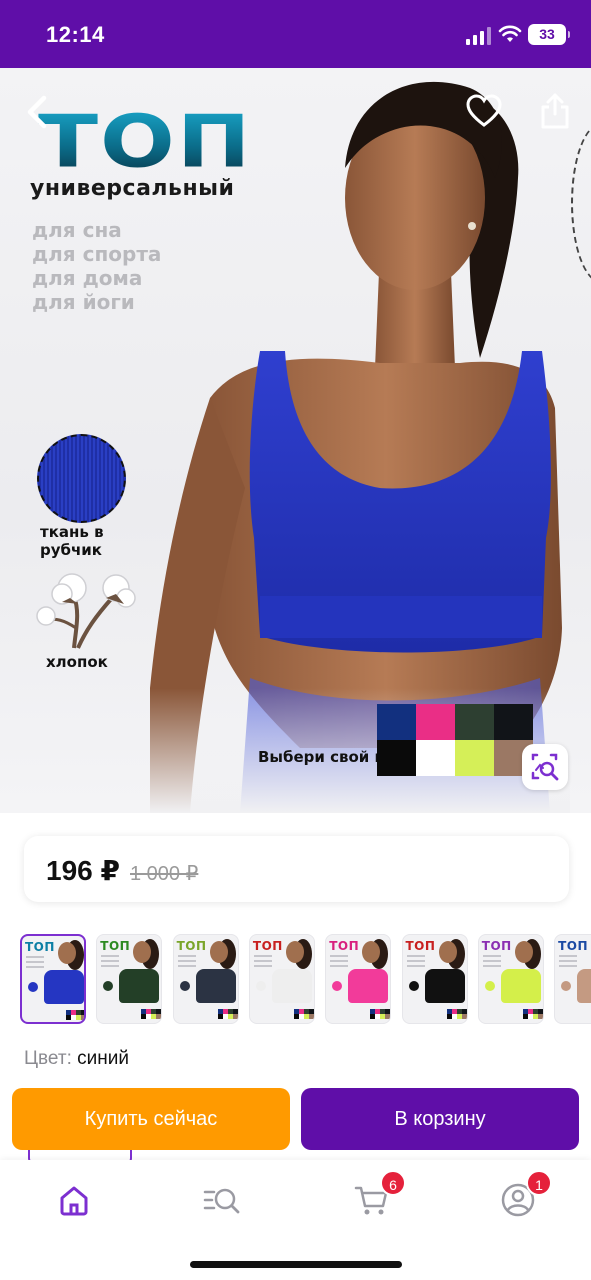 The height and width of the screenshot is (1280, 591). What do you see at coordinates (296, 869) in the screenshot?
I see `price-card: 196 ₽ 1 000 ₽` at bounding box center [296, 869].